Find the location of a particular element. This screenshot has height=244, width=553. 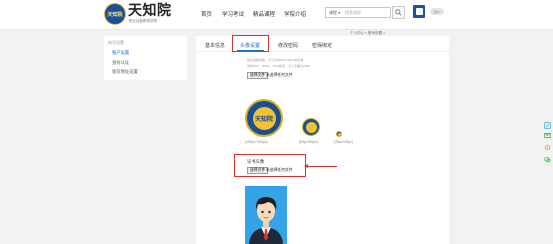

certificate-photo is located at coordinates (266, 215).